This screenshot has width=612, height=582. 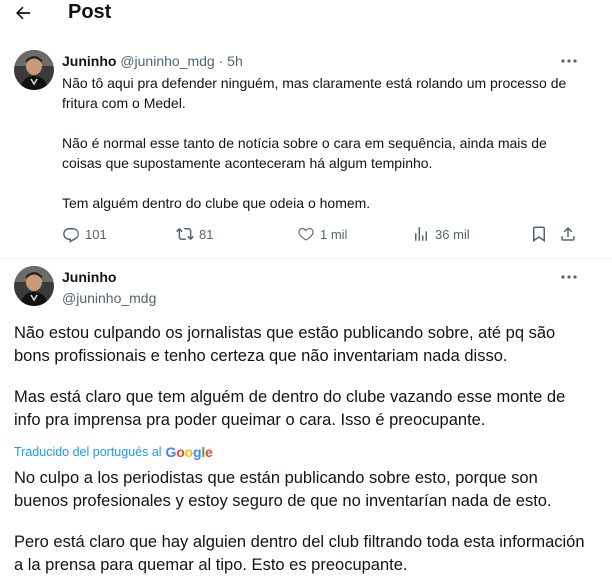 I want to click on bookmark-icon, so click(x=539, y=234).